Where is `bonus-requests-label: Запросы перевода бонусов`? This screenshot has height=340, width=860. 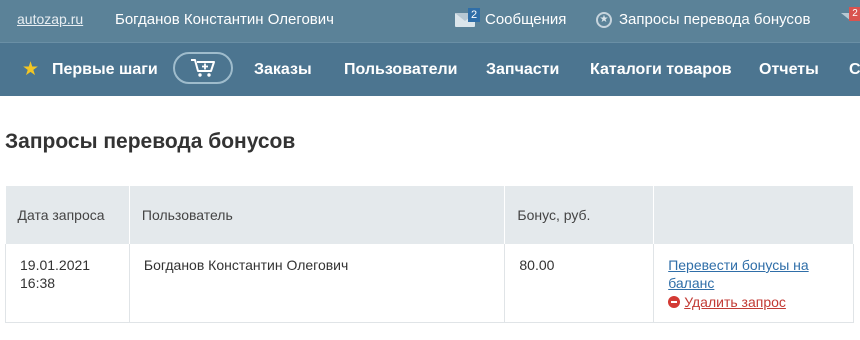 bonus-requests-label: Запросы перевода бонусов is located at coordinates (715, 19).